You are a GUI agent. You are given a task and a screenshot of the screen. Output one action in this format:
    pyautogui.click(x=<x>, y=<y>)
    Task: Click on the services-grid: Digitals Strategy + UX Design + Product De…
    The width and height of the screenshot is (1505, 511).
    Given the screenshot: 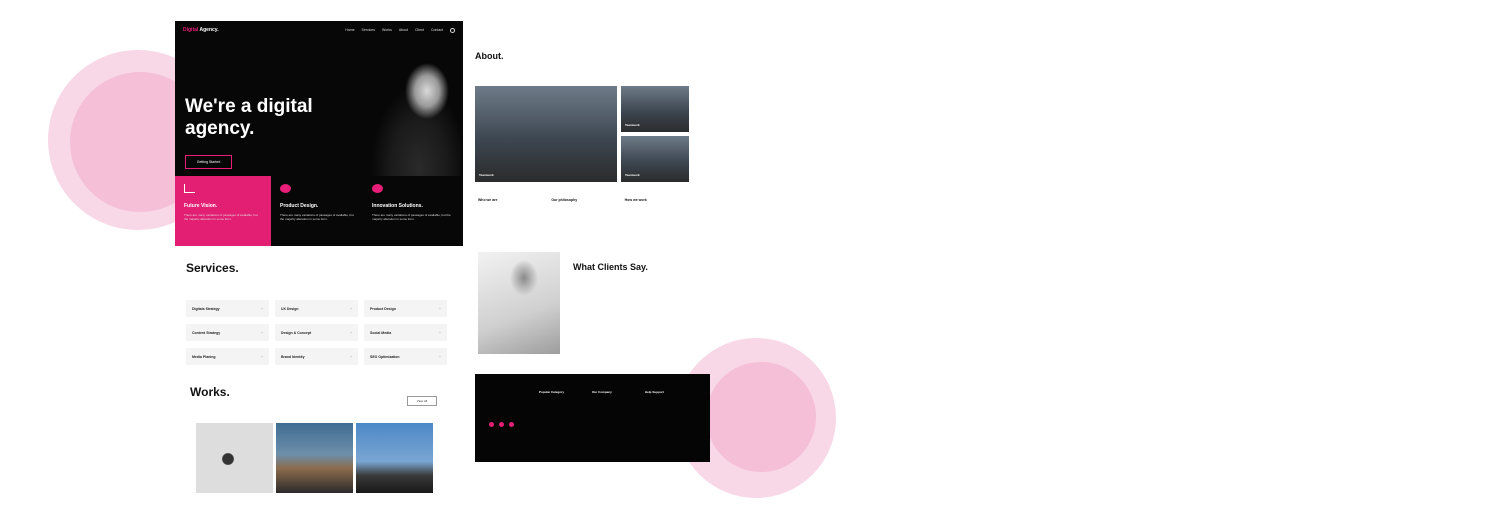 What is the action you would take?
    pyautogui.click(x=316, y=332)
    